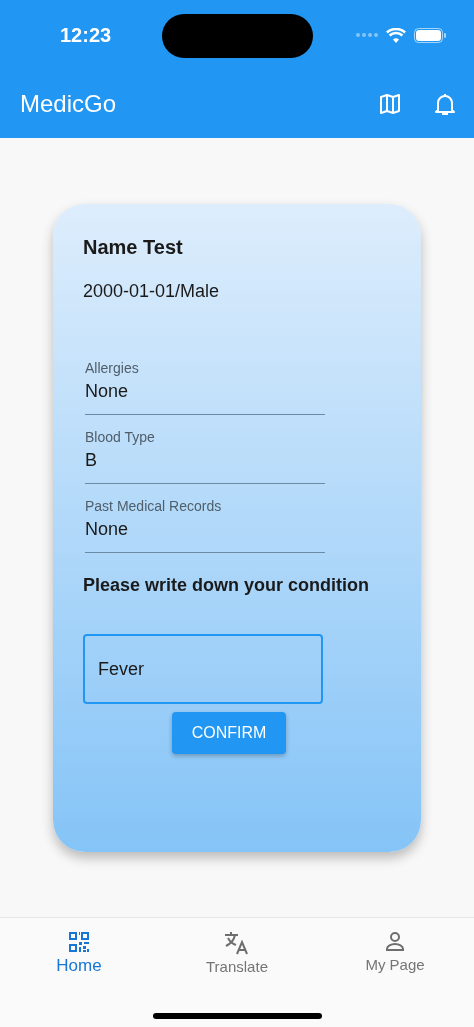 This screenshot has height=1027, width=474. What do you see at coordinates (430, 35) in the screenshot?
I see `battery-icon` at bounding box center [430, 35].